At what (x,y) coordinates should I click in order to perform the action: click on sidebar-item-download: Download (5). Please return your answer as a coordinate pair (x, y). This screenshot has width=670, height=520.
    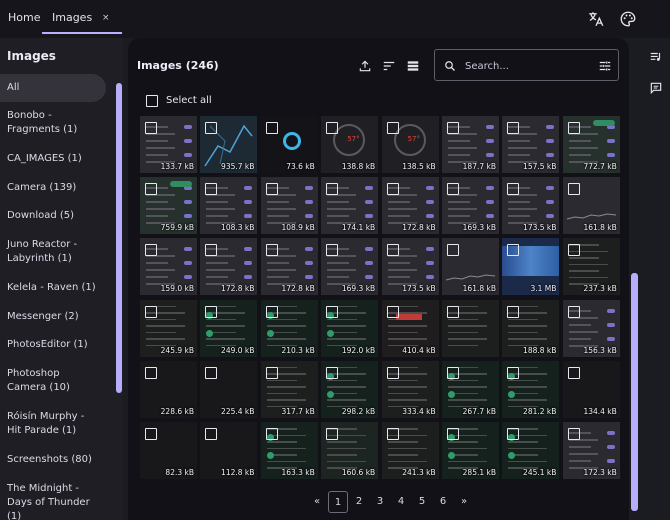
    Looking at the image, I should click on (53, 216).